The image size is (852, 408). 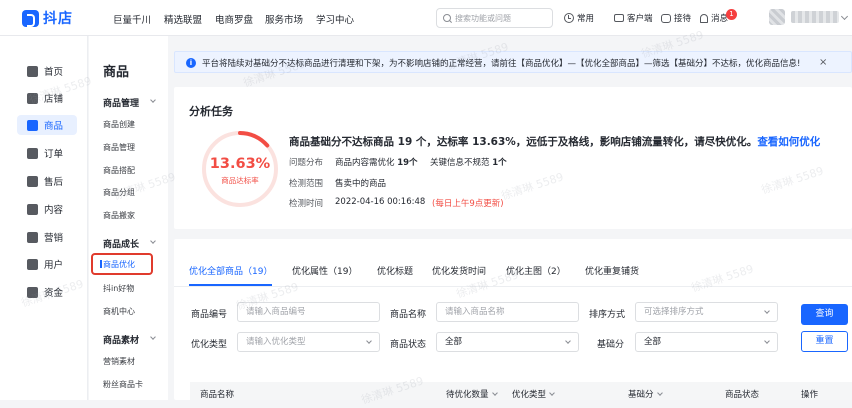 I want to click on reception-label: 接待, so click(x=683, y=19).